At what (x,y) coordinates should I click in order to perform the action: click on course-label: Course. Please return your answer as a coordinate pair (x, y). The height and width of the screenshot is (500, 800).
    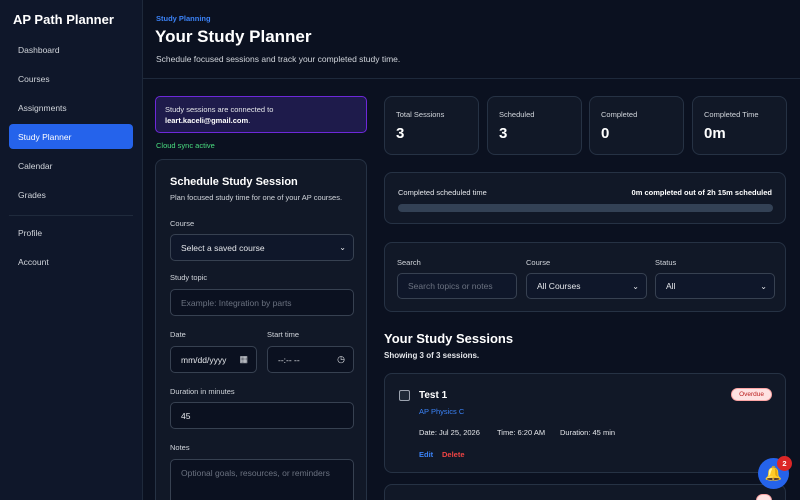
    Looking at the image, I should click on (182, 223).